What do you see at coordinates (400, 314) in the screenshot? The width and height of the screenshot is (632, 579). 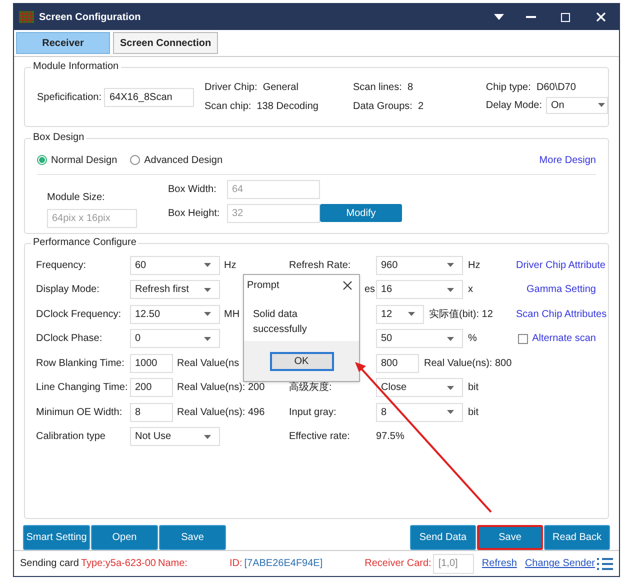 I see `dropdown: 12` at bounding box center [400, 314].